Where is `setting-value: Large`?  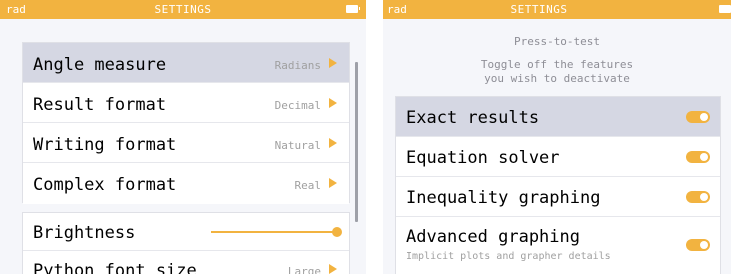 setting-value: Large is located at coordinates (304, 269).